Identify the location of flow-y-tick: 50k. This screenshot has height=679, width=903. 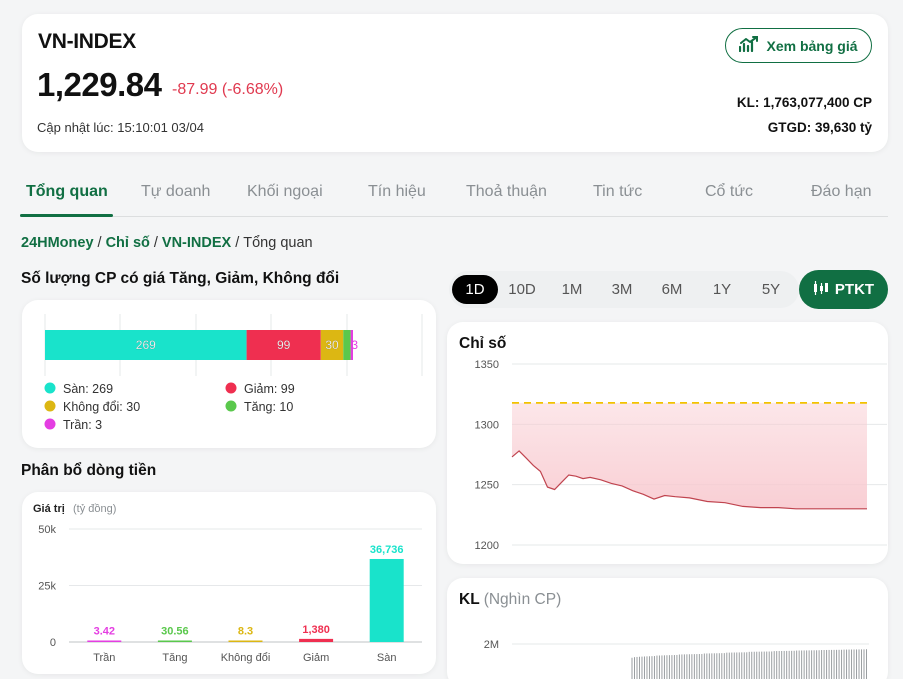
(47, 530).